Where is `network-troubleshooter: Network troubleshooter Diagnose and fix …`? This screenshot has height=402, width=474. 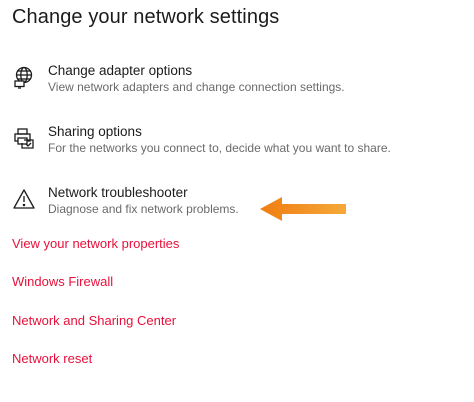
network-troubleshooter: Network troubleshooter Diagnose and fix … is located at coordinates (228, 205).